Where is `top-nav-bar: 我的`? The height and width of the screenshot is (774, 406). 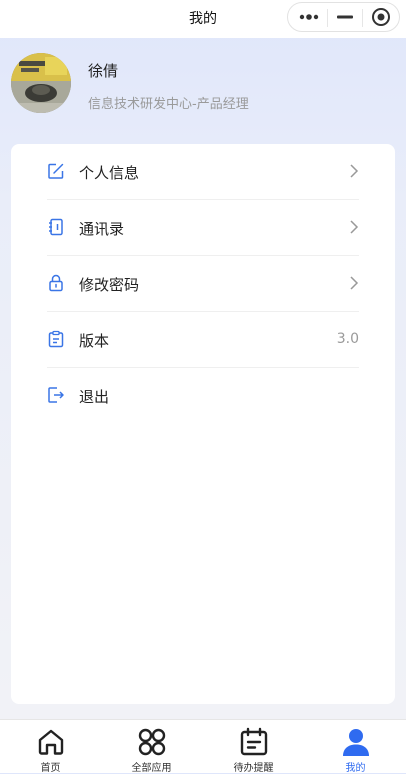
top-nav-bar: 我的 is located at coordinates (203, 19).